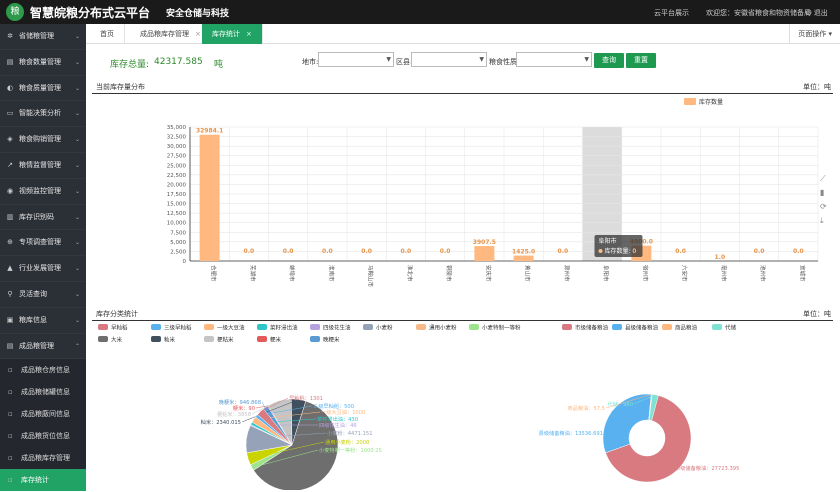 Image resolution: width=840 pixels, height=492 pixels. Describe the element at coordinates (528, 273) in the screenshot. I see `x-tick-label: 黄山市` at that location.